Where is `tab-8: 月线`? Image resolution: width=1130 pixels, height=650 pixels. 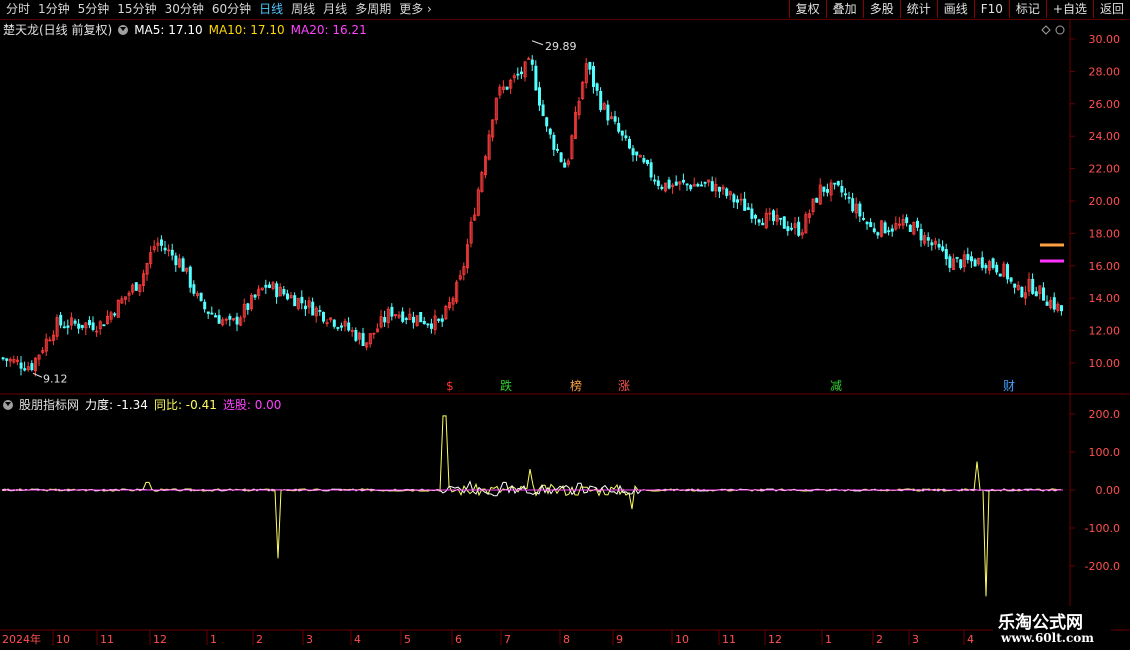
tab-8: 月线 is located at coordinates (335, 9).